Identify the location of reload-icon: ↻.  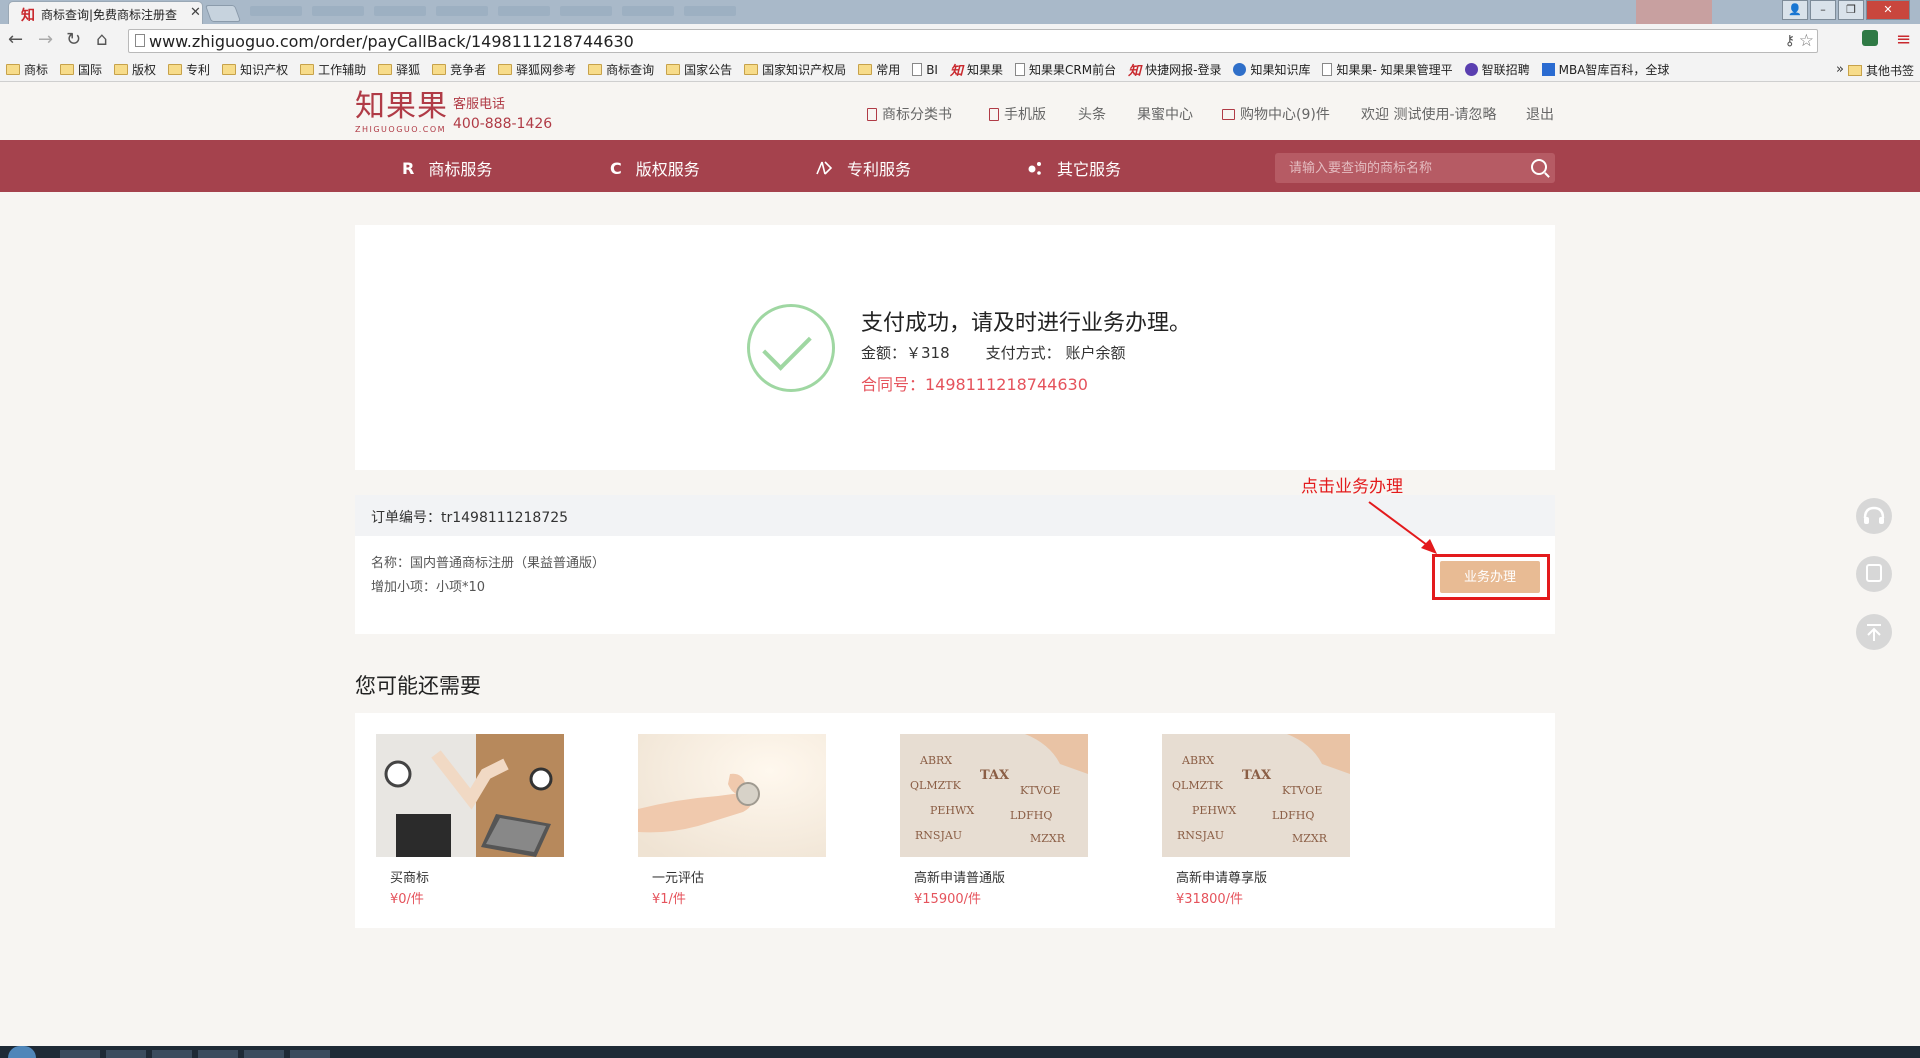
(73, 40).